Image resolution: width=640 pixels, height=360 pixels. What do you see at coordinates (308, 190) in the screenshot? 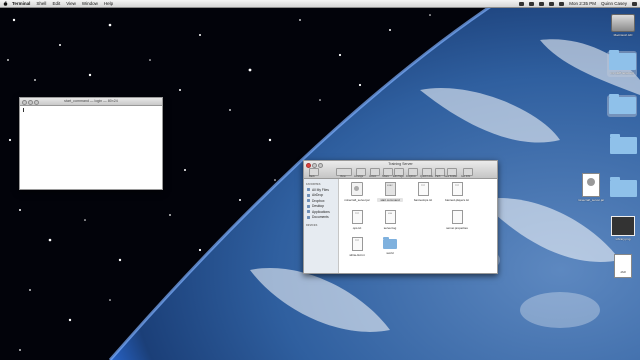
I see `files-icon` at bounding box center [308, 190].